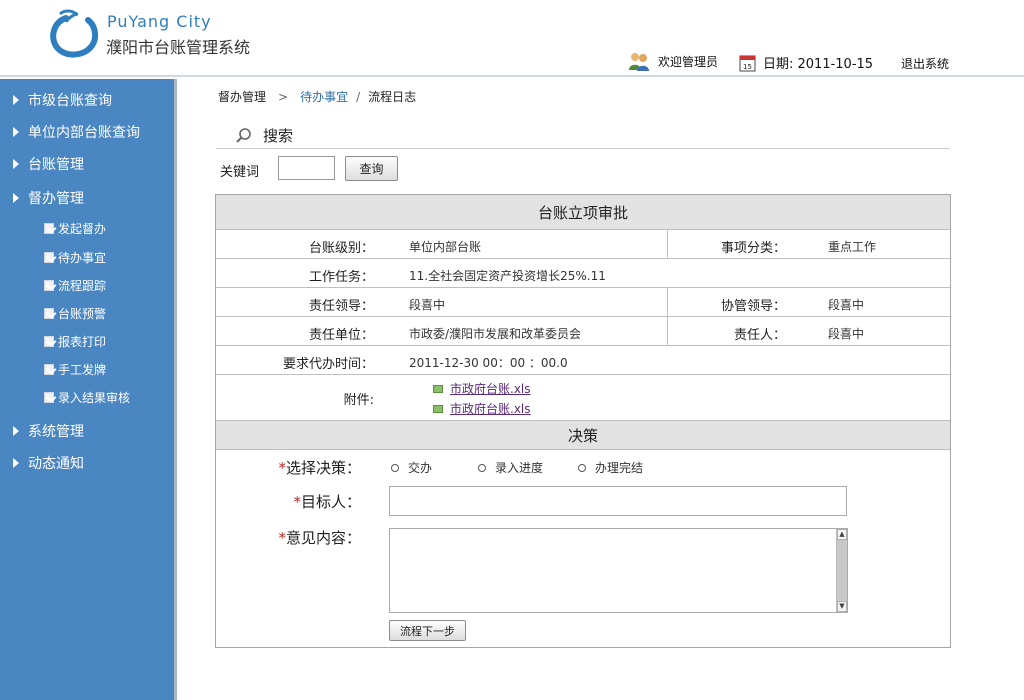 Image resolution: width=1024 pixels, height=700 pixels. What do you see at coordinates (753, 306) in the screenshot?
I see `co-leader-label: 协管领导：` at bounding box center [753, 306].